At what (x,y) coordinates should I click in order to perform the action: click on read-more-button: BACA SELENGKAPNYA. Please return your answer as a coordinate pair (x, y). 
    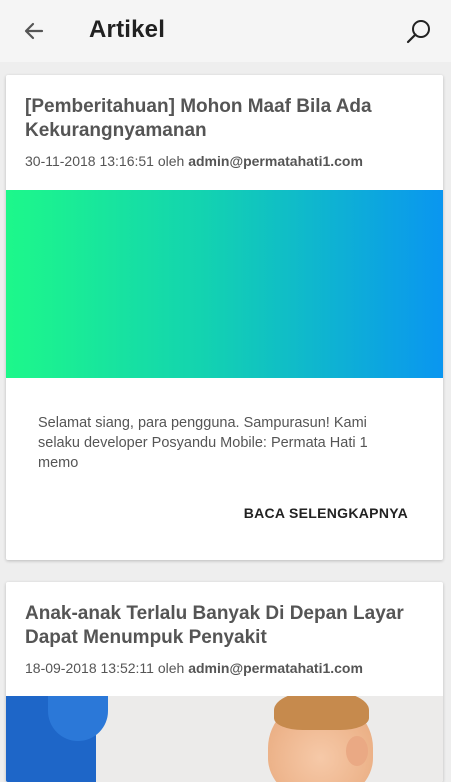
    Looking at the image, I should click on (326, 513).